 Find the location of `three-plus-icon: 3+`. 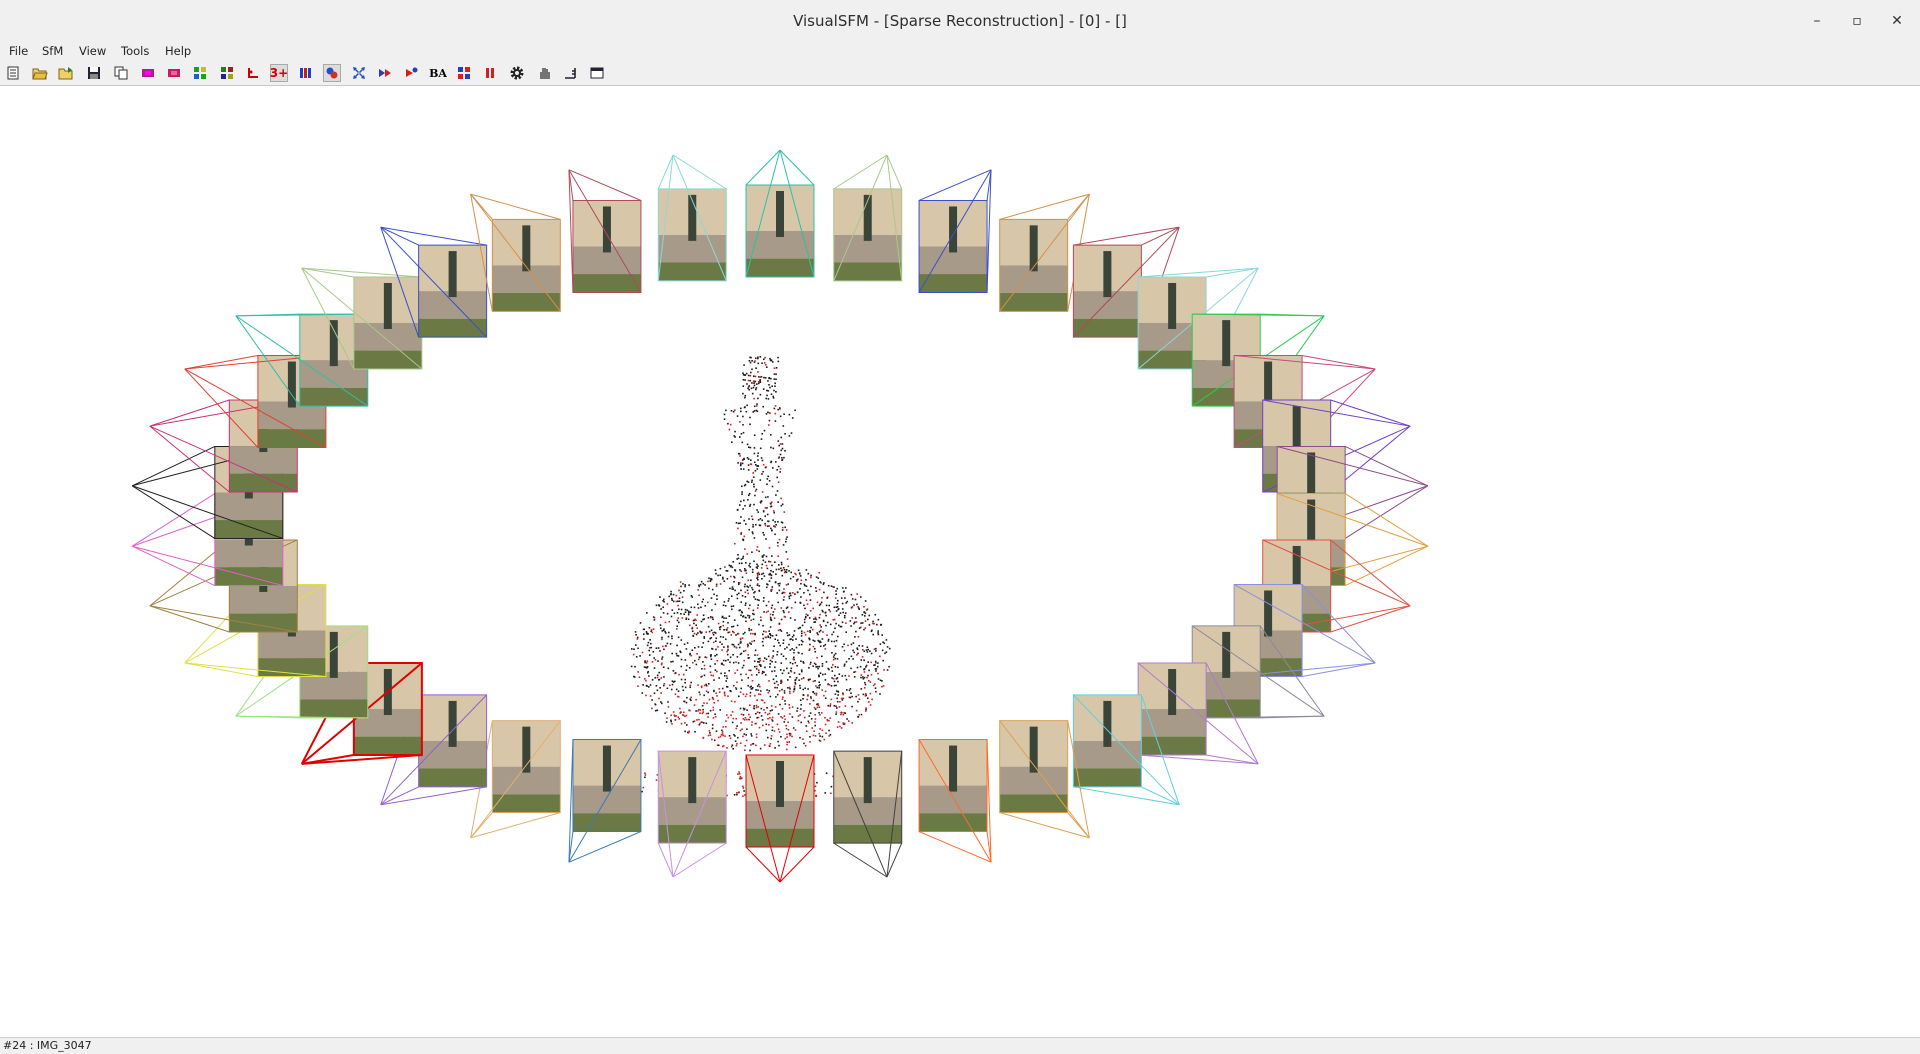

three-plus-icon: 3+ is located at coordinates (279, 73).